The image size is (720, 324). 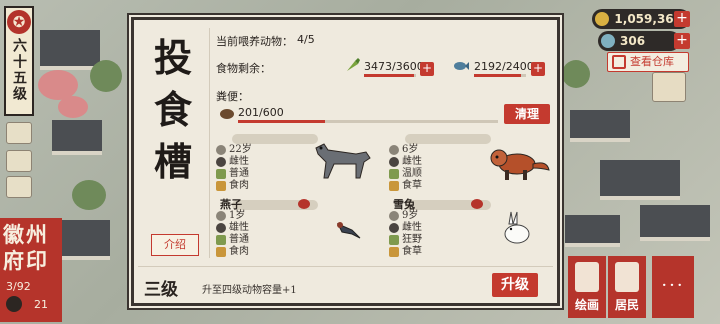 I want to click on animal-card: 6岁 雌性 温顺 食草, so click(x=473, y=162).